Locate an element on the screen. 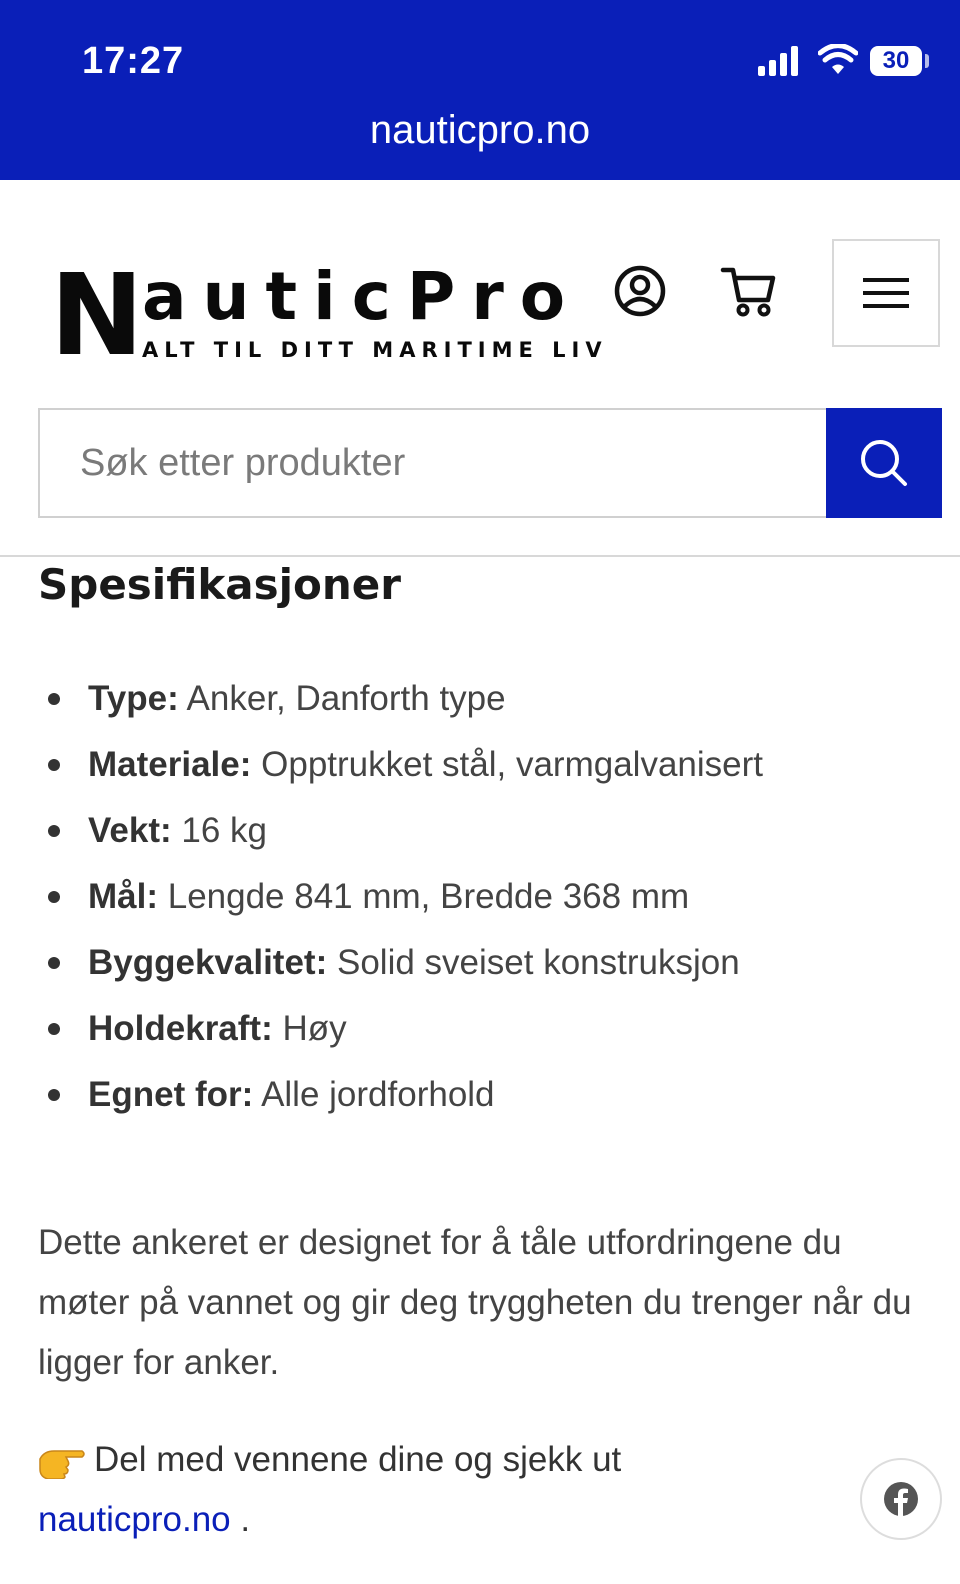  pointing-hand-icon is located at coordinates (62, 1464).